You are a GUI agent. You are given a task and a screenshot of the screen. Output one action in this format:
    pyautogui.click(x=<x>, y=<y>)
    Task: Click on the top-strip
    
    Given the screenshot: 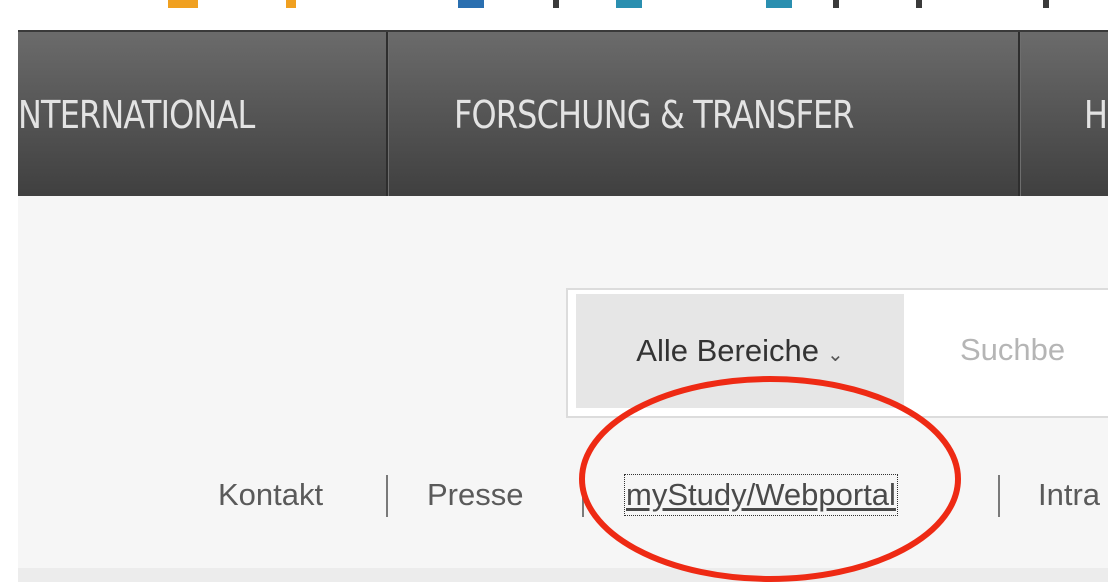 What is the action you would take?
    pyautogui.click(x=563, y=15)
    